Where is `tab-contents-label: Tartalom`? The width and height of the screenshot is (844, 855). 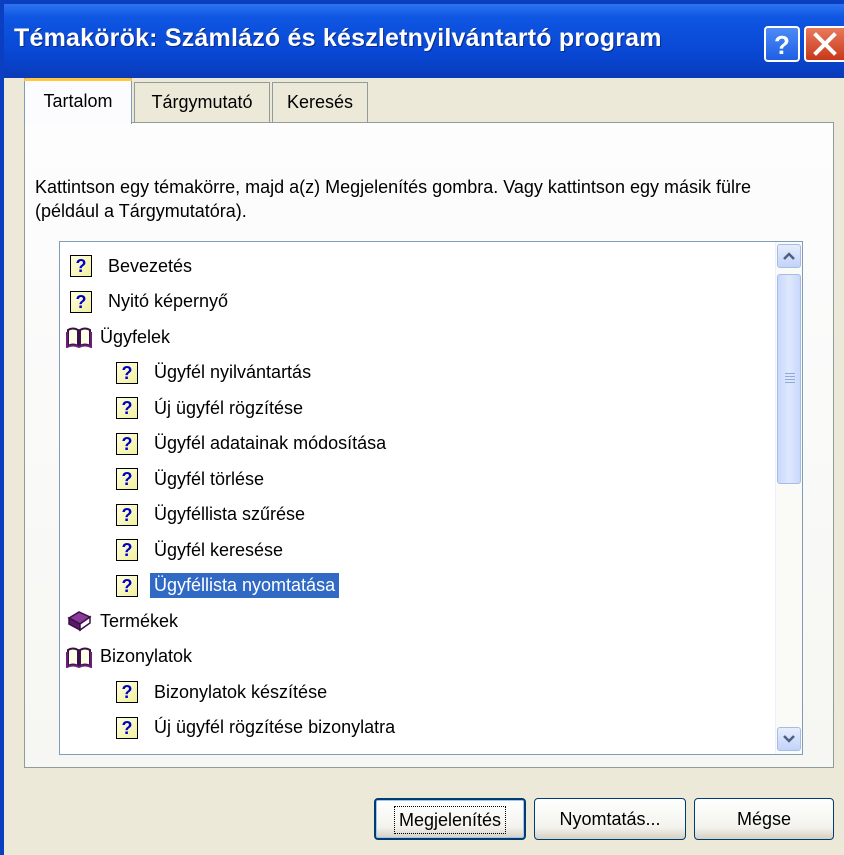
tab-contents-label: Tartalom is located at coordinates (78, 101).